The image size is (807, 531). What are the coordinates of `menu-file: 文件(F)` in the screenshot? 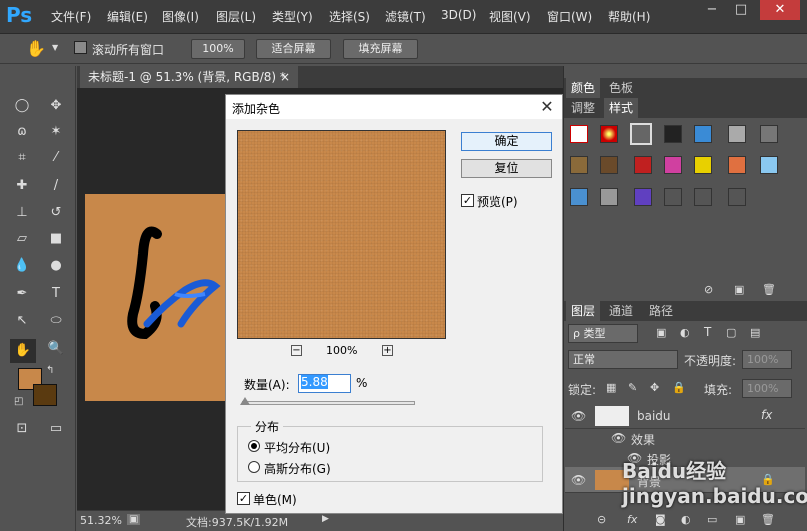 It's located at (71, 16).